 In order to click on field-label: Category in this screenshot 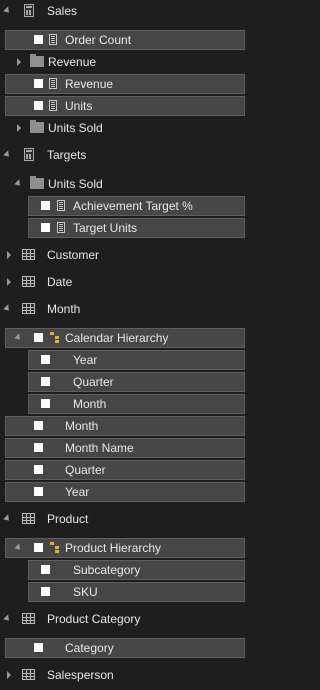, I will do `click(89, 648)`.